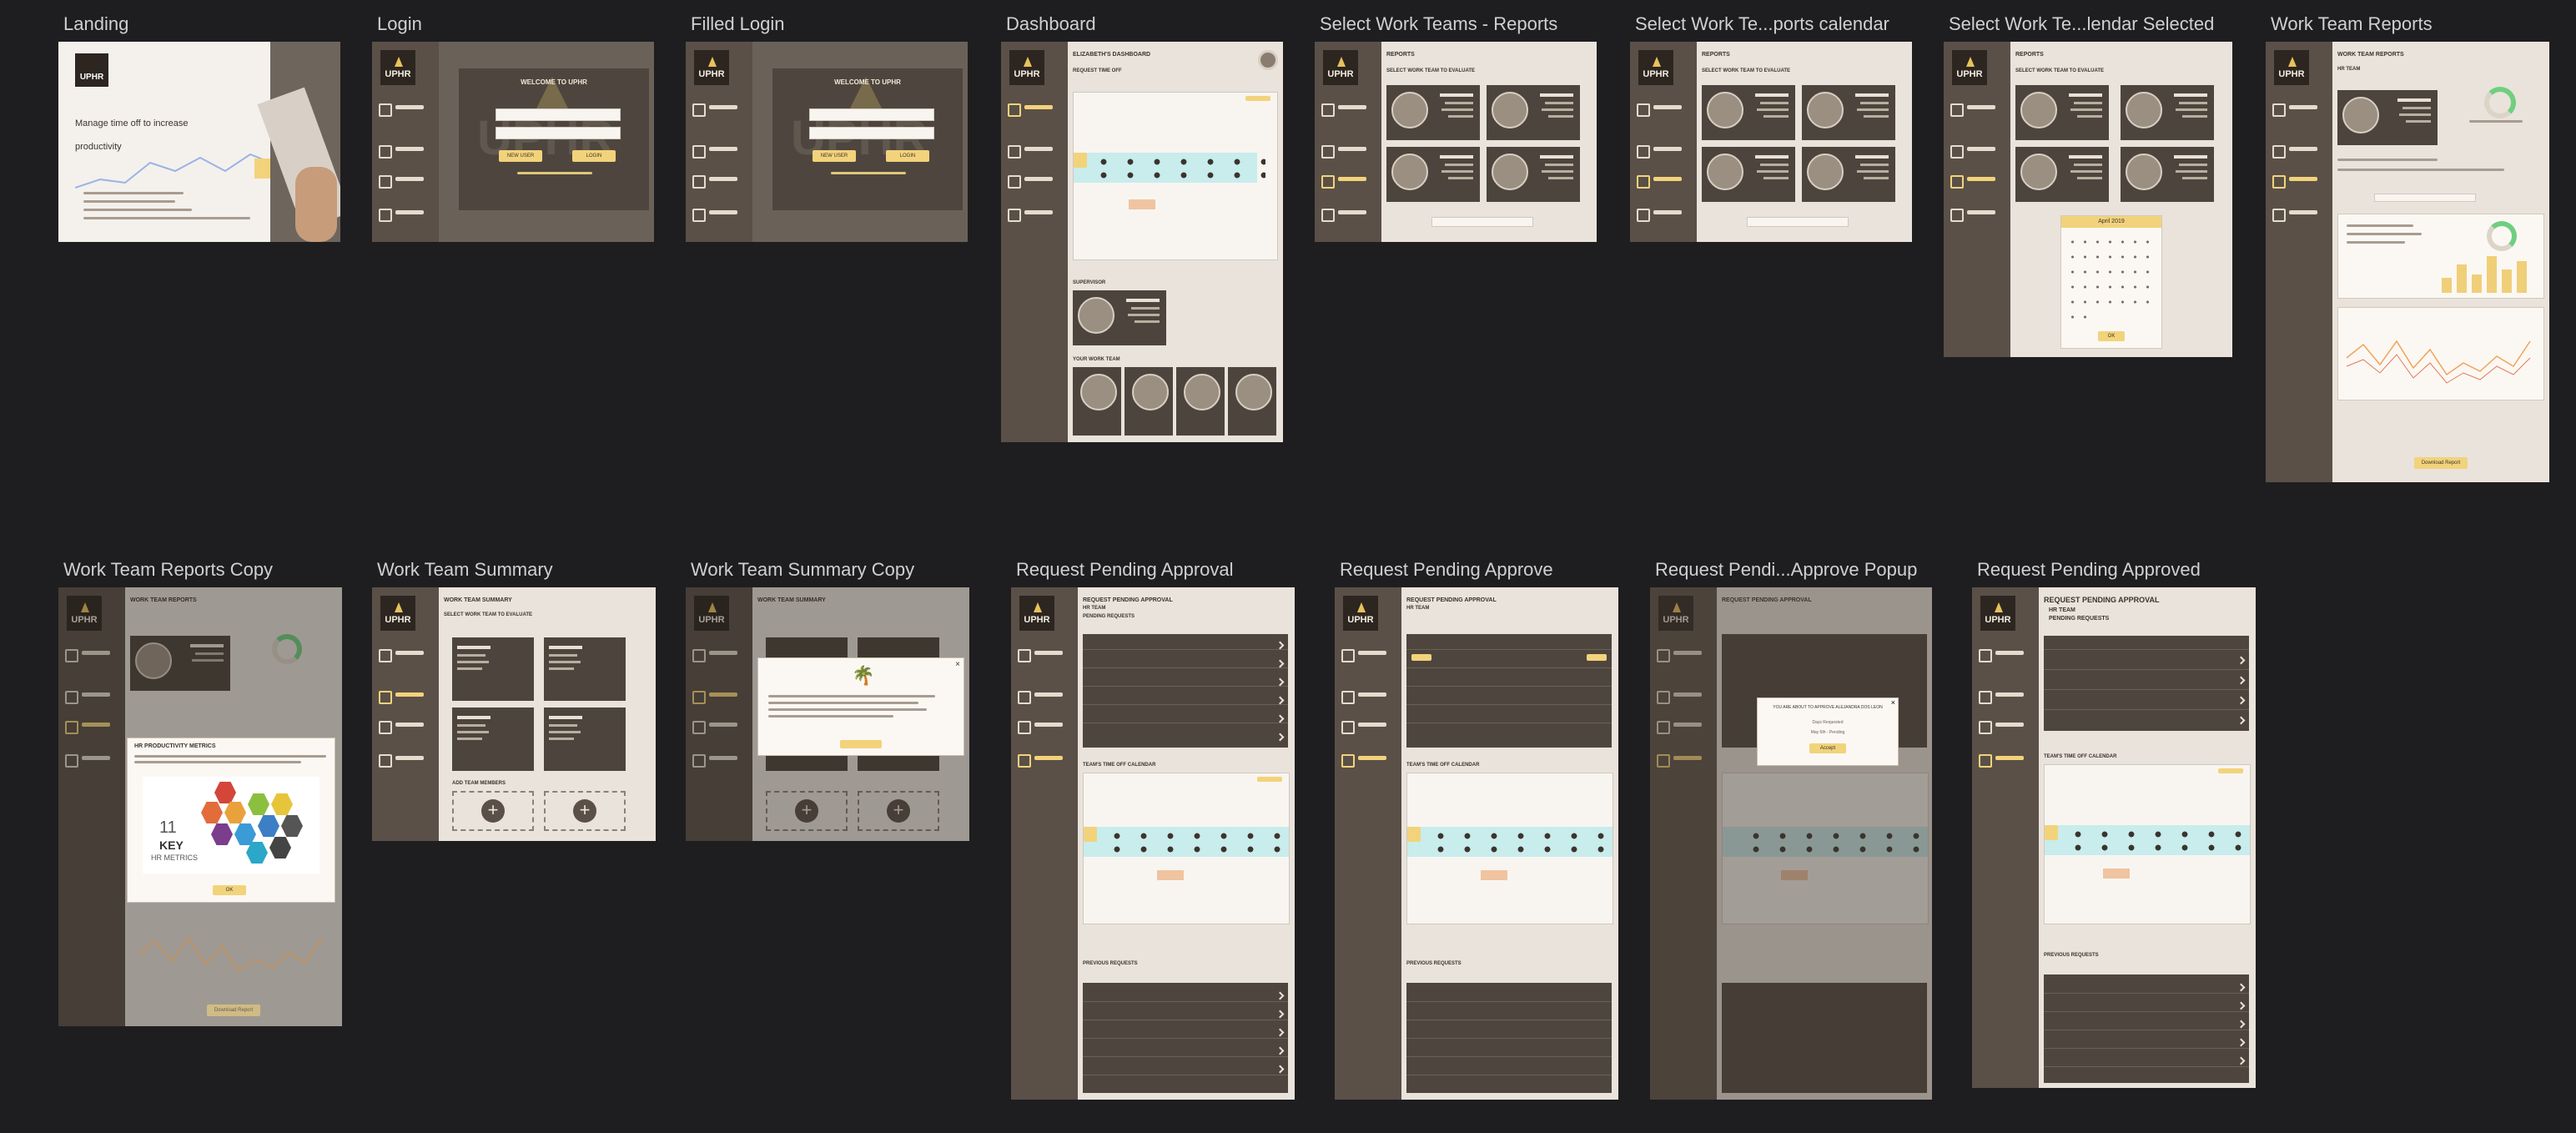 The width and height of the screenshot is (2576, 1133). What do you see at coordinates (493, 811) in the screenshot?
I see `add-member-slot: +` at bounding box center [493, 811].